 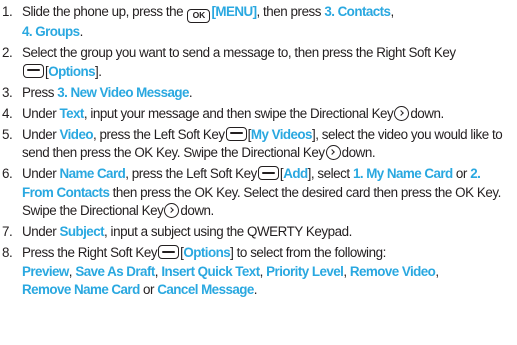 What do you see at coordinates (234, 11) in the screenshot?
I see `menu-label: [MENU]` at bounding box center [234, 11].